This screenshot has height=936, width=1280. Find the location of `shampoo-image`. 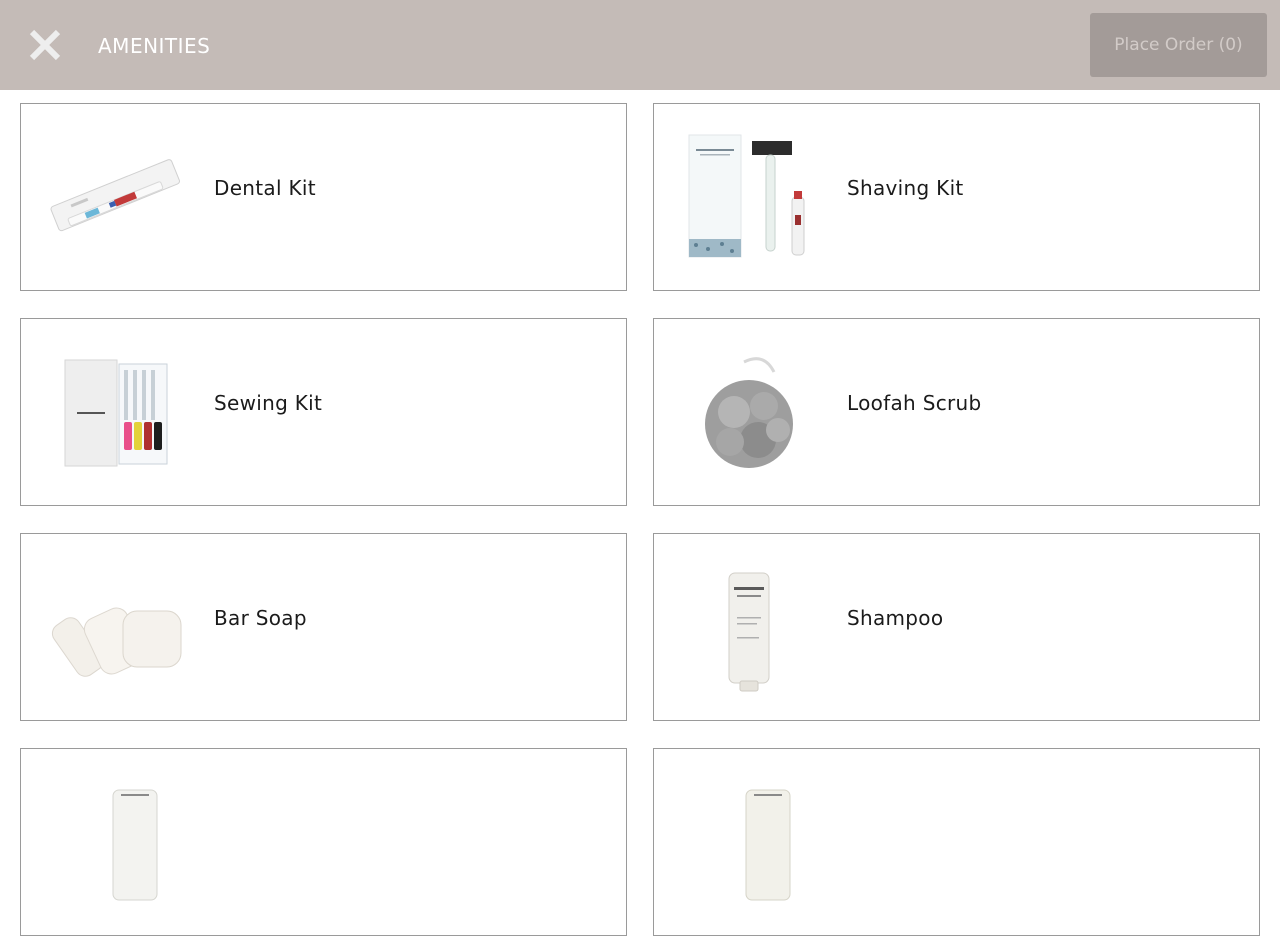

shampoo-image is located at coordinates (749, 627).